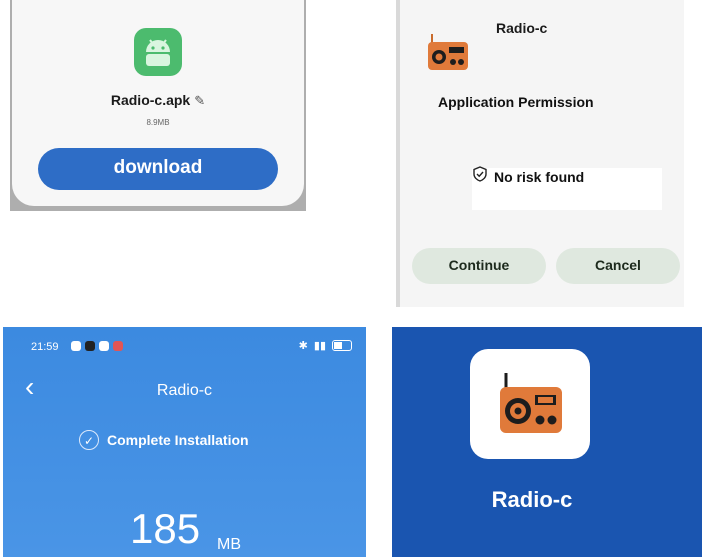 The height and width of the screenshot is (557, 702). What do you see at coordinates (45, 347) in the screenshot?
I see `status-time: 21:59` at bounding box center [45, 347].